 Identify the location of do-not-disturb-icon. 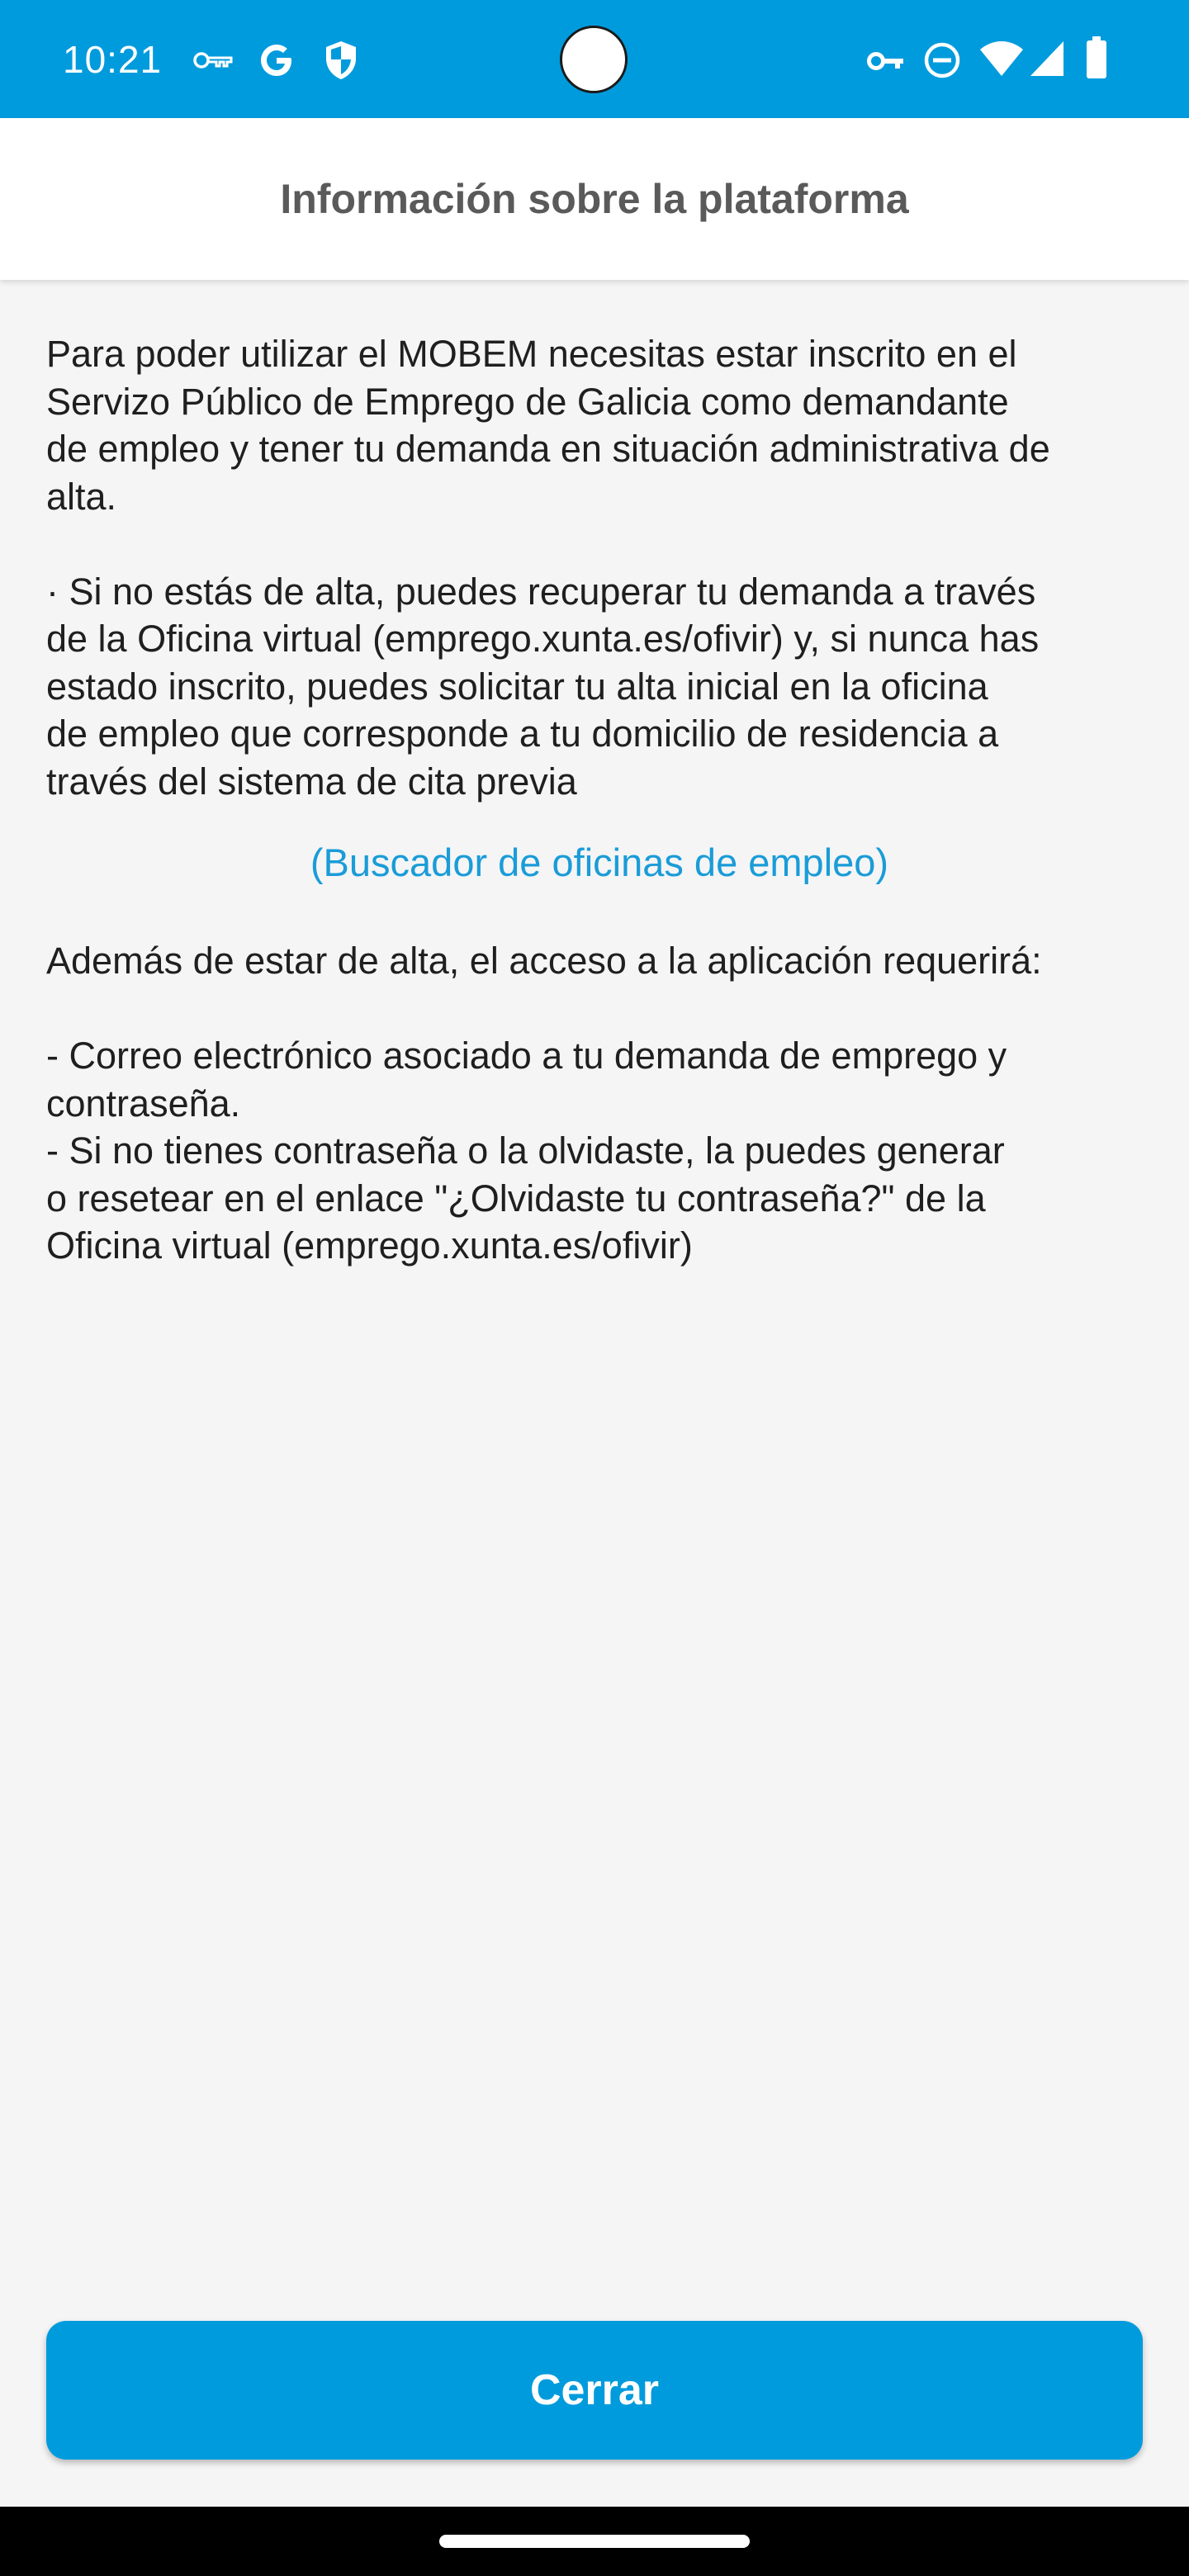
(942, 60).